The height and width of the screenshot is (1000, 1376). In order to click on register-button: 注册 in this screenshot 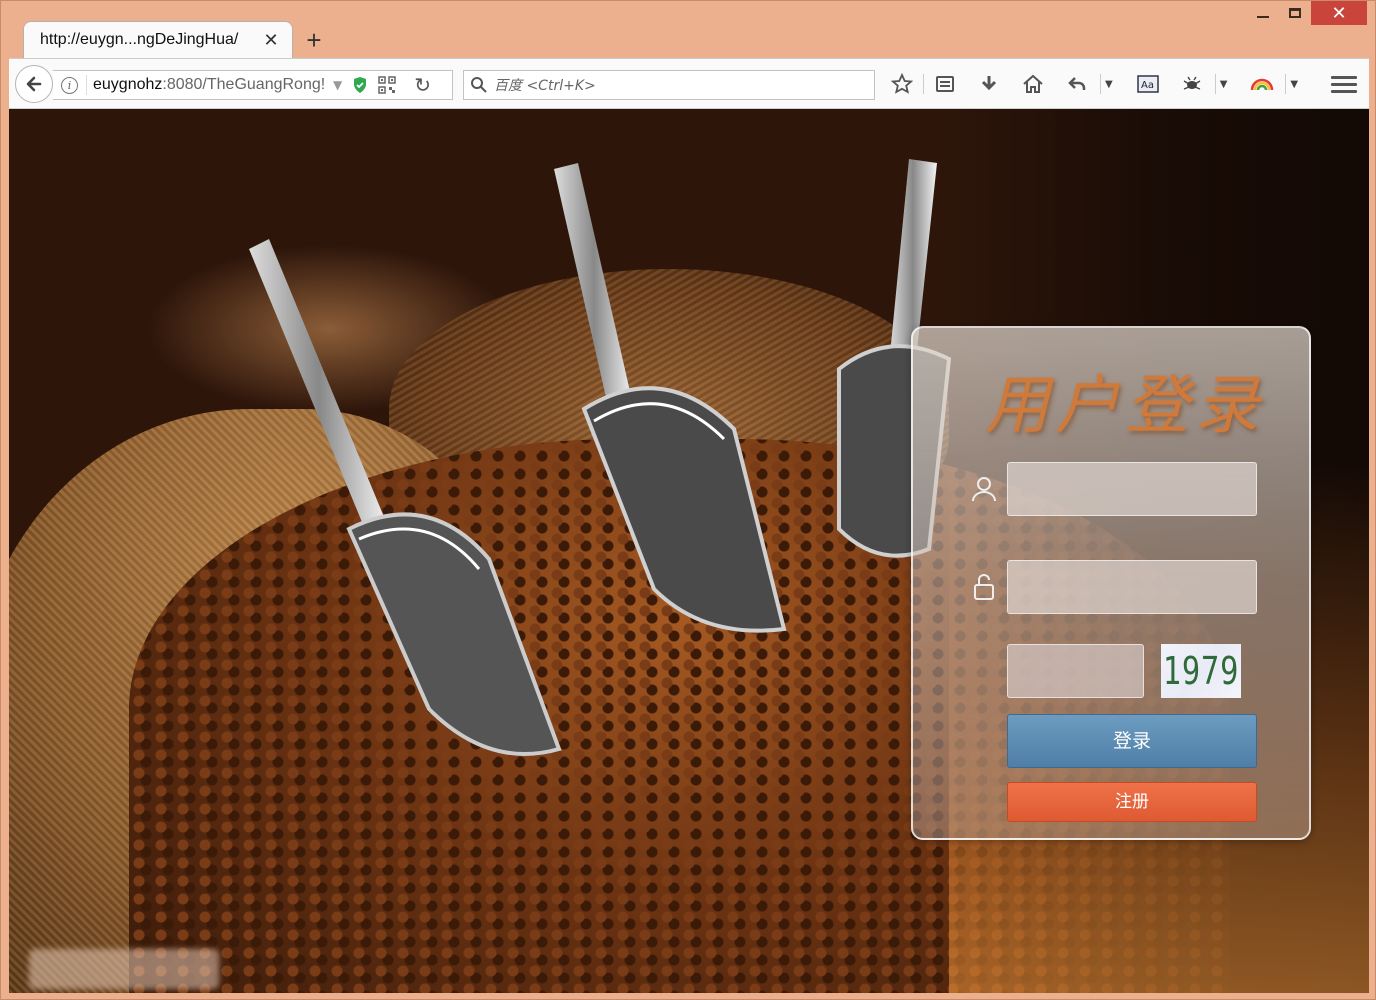, I will do `click(1132, 802)`.